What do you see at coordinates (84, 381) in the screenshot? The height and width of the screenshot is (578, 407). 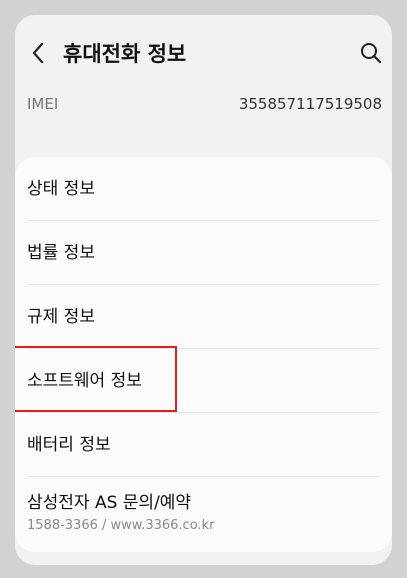 I see `menu-item-label: 소프트웨어 정보` at bounding box center [84, 381].